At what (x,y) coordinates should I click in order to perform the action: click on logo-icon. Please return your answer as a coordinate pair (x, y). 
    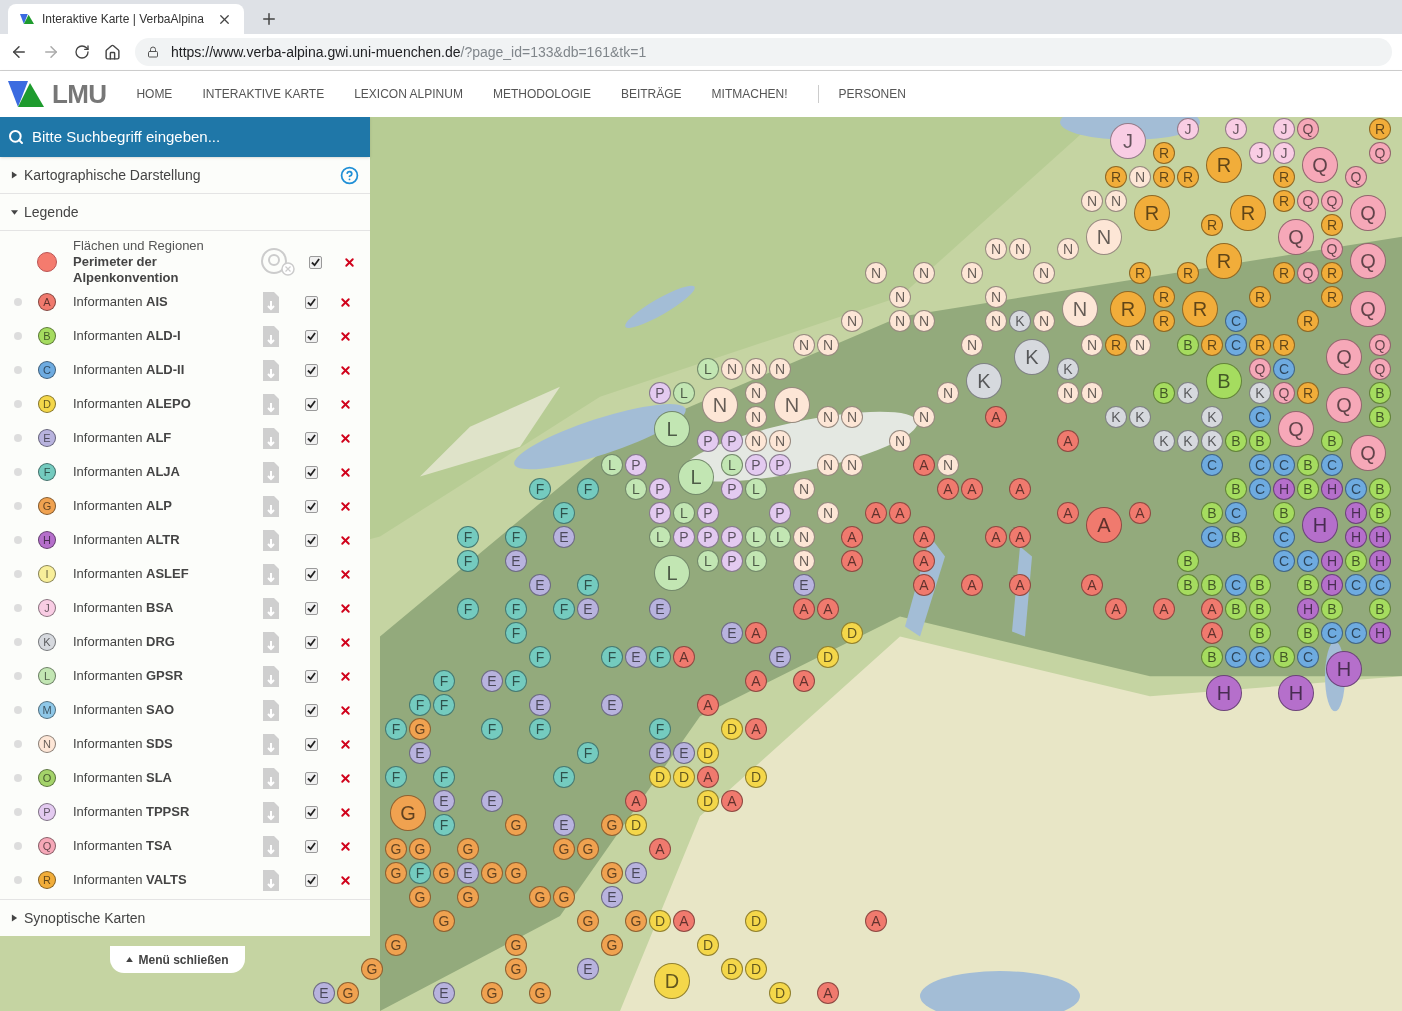
    Looking at the image, I should click on (27, 19).